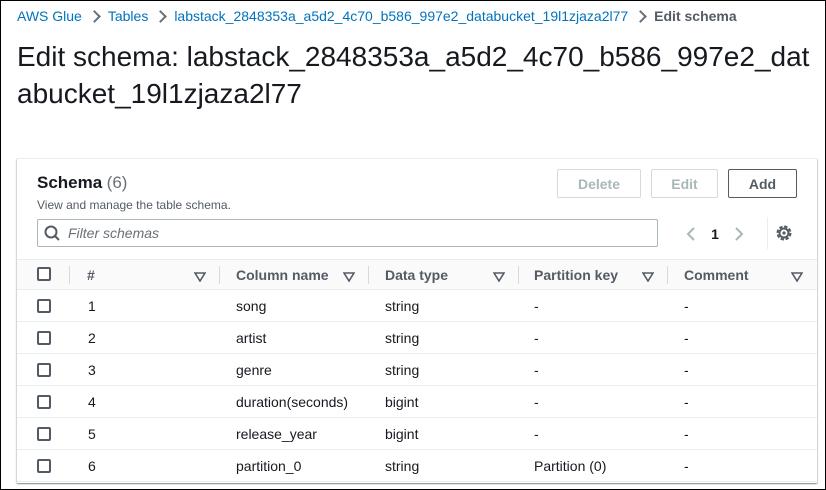  I want to click on panel-header: Schema (6), so click(82, 183).